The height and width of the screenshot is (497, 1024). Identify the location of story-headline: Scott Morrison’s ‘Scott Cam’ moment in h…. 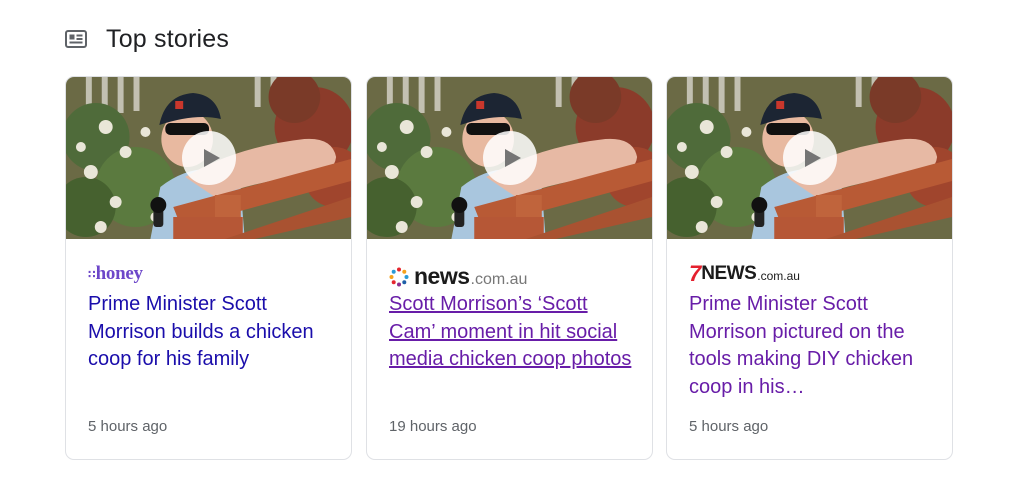
(514, 332).